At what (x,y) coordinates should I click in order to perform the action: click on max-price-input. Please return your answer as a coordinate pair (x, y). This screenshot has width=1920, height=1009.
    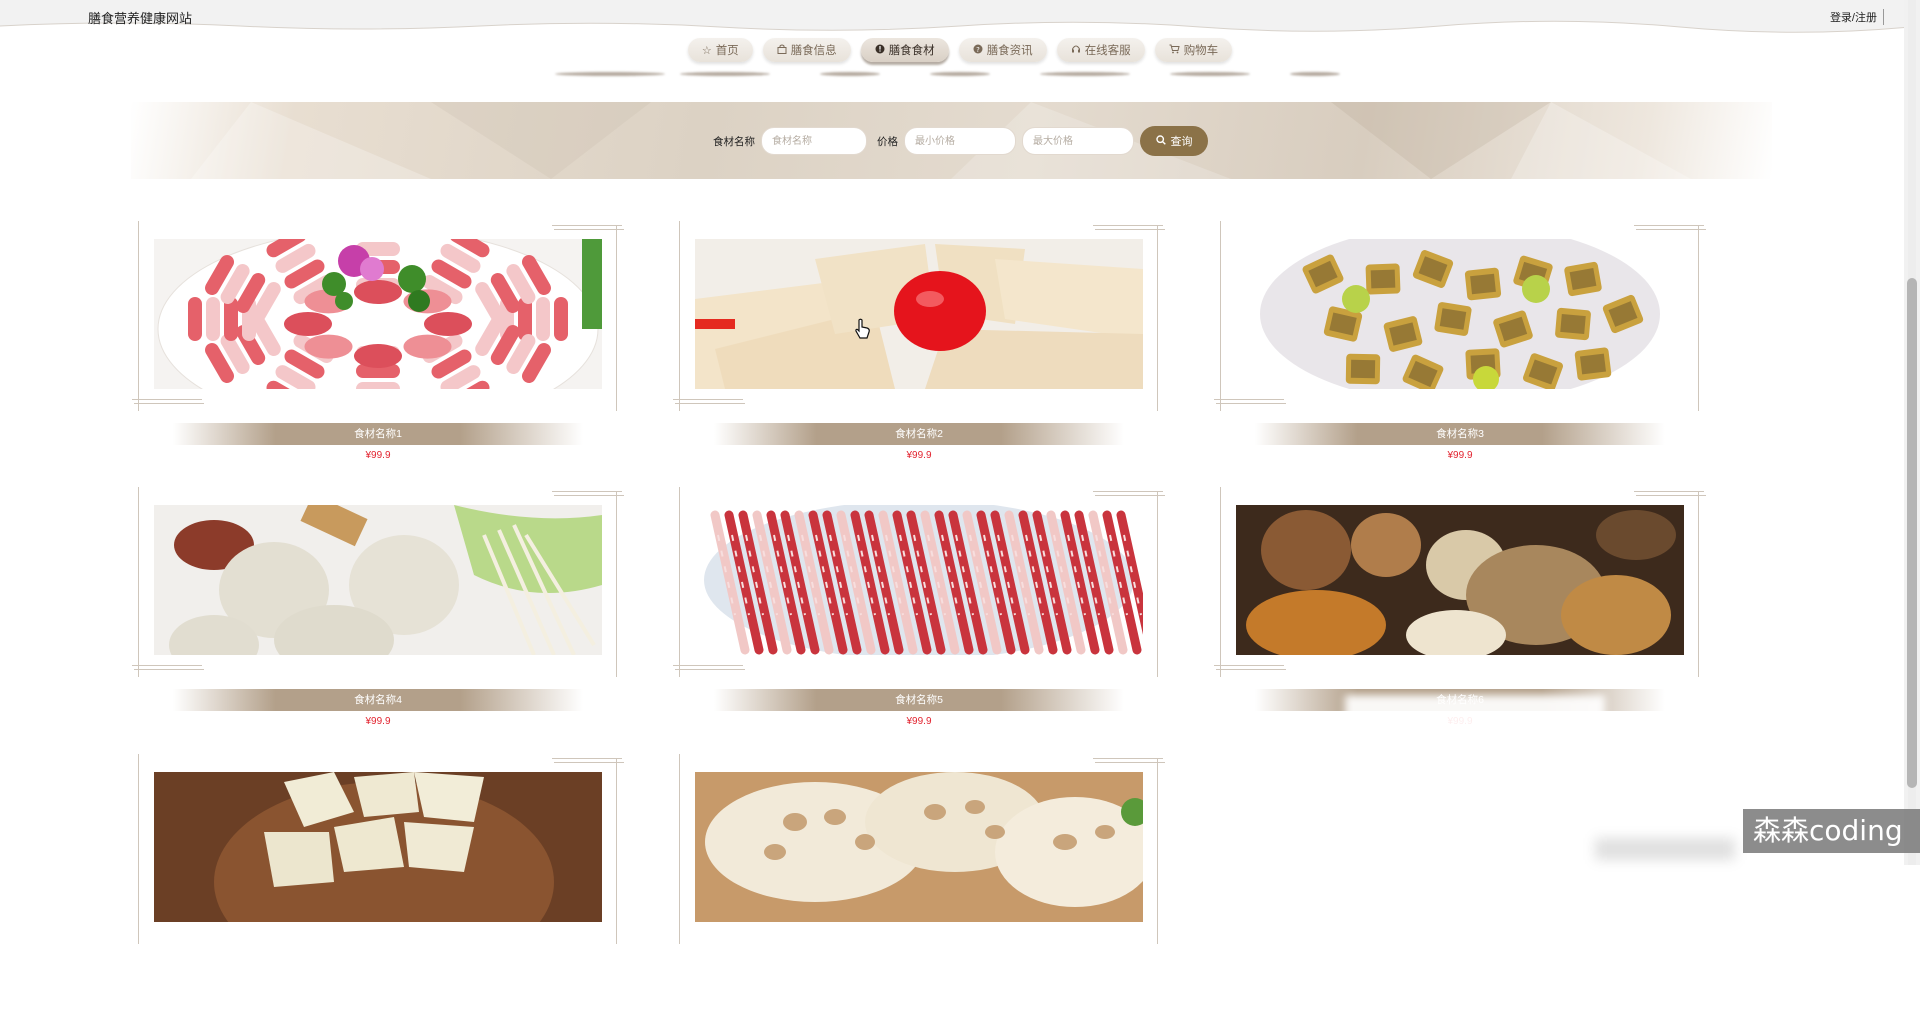
    Looking at the image, I should click on (1078, 141).